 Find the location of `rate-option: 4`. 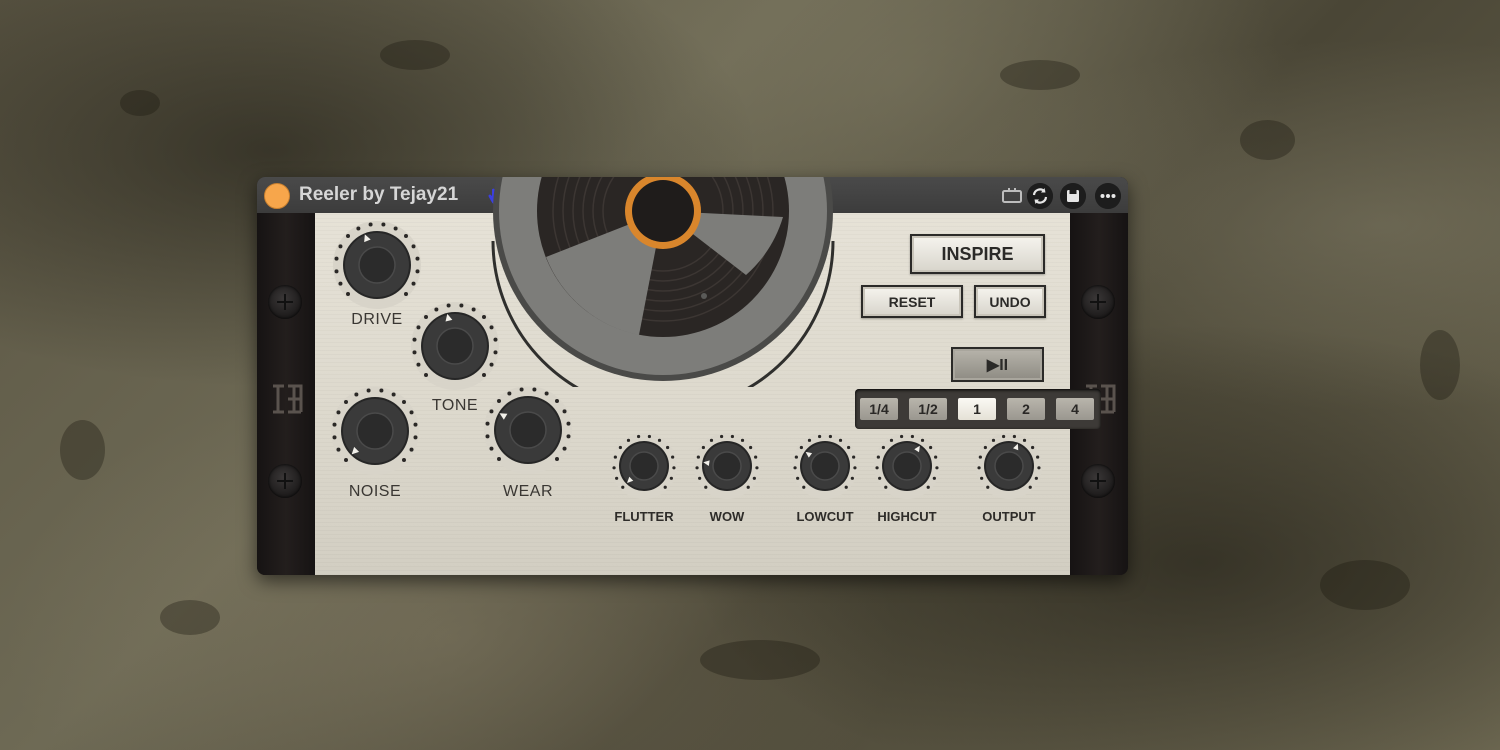

rate-option: 4 is located at coordinates (1075, 409).